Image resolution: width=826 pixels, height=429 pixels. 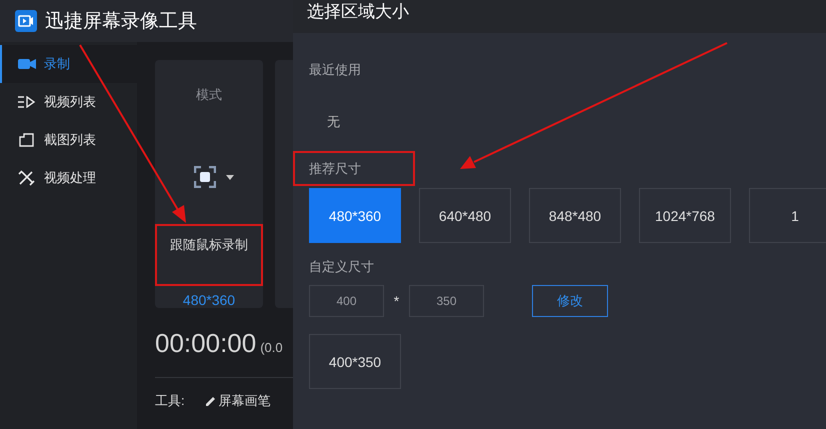 I want to click on size-option: 1, so click(x=787, y=215).